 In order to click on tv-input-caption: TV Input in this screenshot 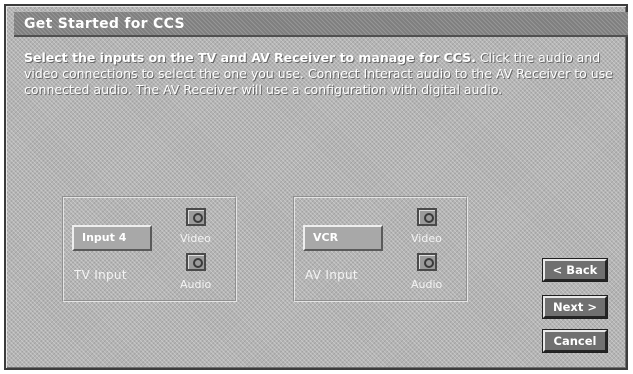, I will do `click(100, 275)`.